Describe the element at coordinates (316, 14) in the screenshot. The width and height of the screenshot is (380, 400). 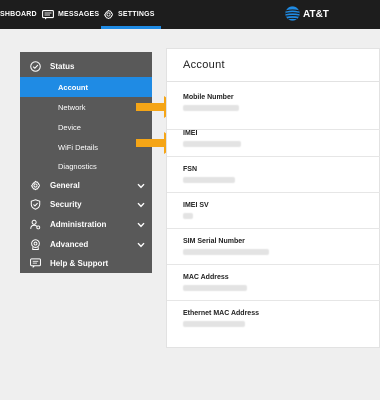
I see `brand-name: AT&T` at that location.